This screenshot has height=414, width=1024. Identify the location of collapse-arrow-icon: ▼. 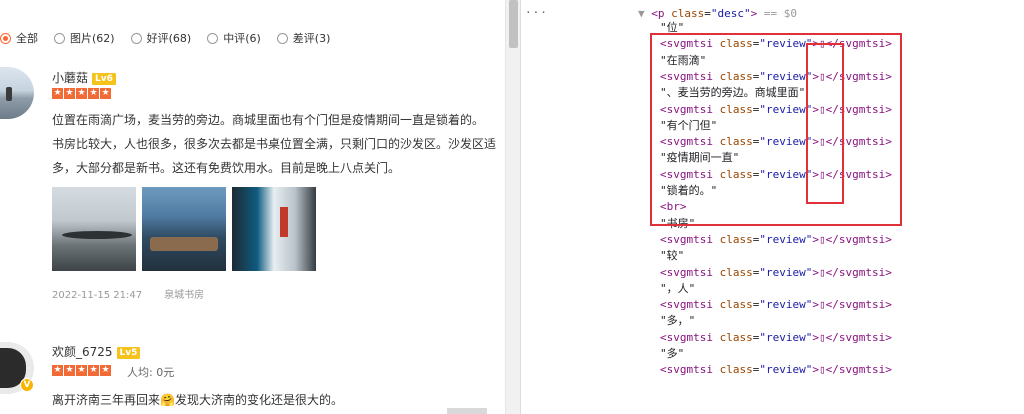
(641, 13).